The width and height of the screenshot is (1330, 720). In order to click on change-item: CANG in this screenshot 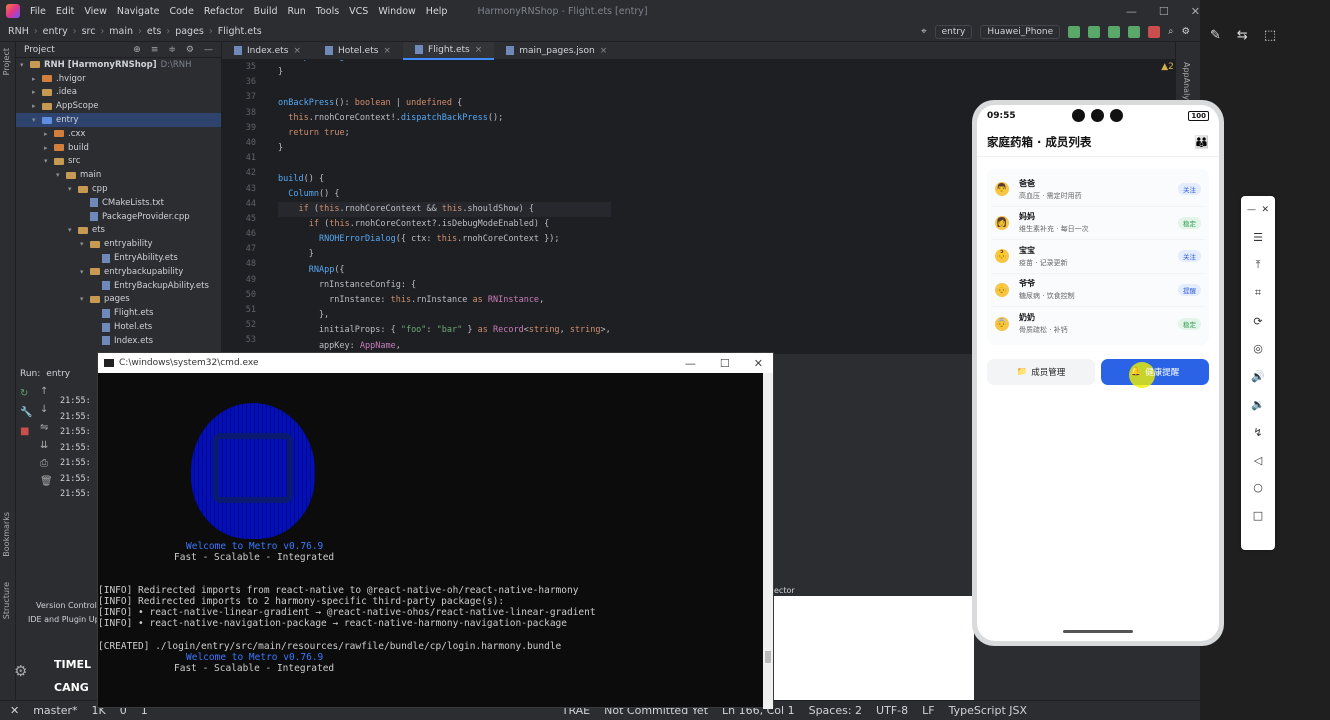, I will do `click(71, 687)`.